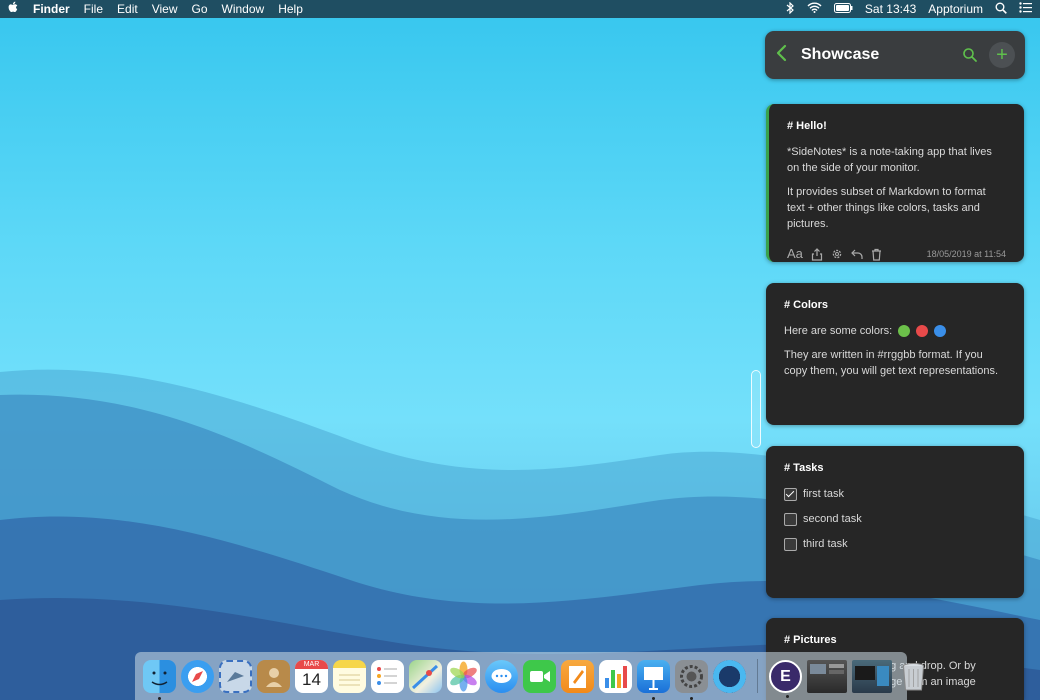 This screenshot has width=1040, height=700. What do you see at coordinates (93, 9) in the screenshot?
I see `menu-file: File` at bounding box center [93, 9].